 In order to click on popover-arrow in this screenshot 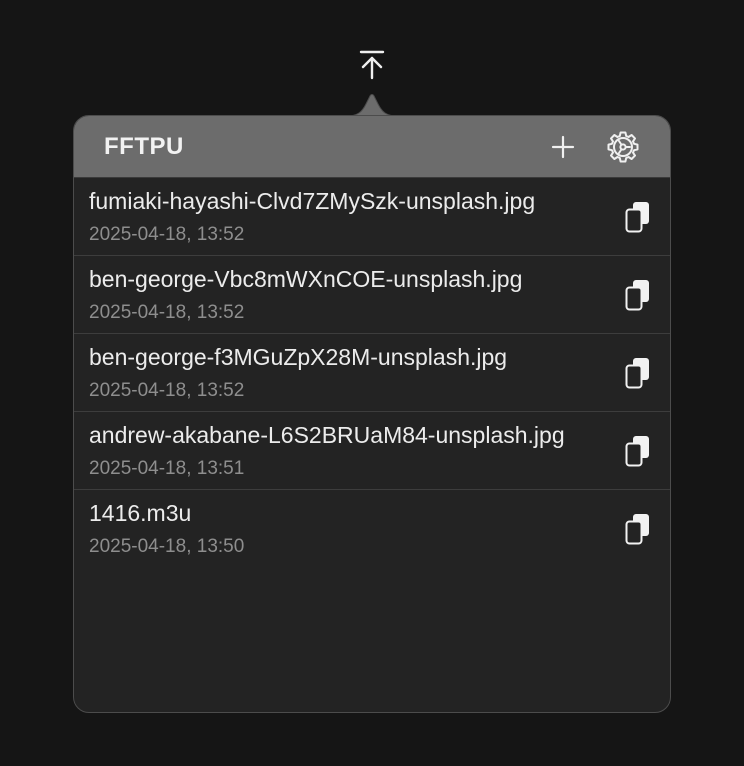, I will do `click(372, 105)`.